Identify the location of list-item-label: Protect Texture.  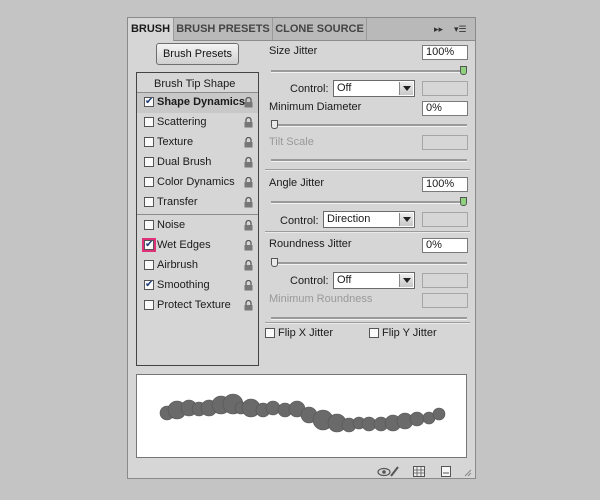
(194, 305).